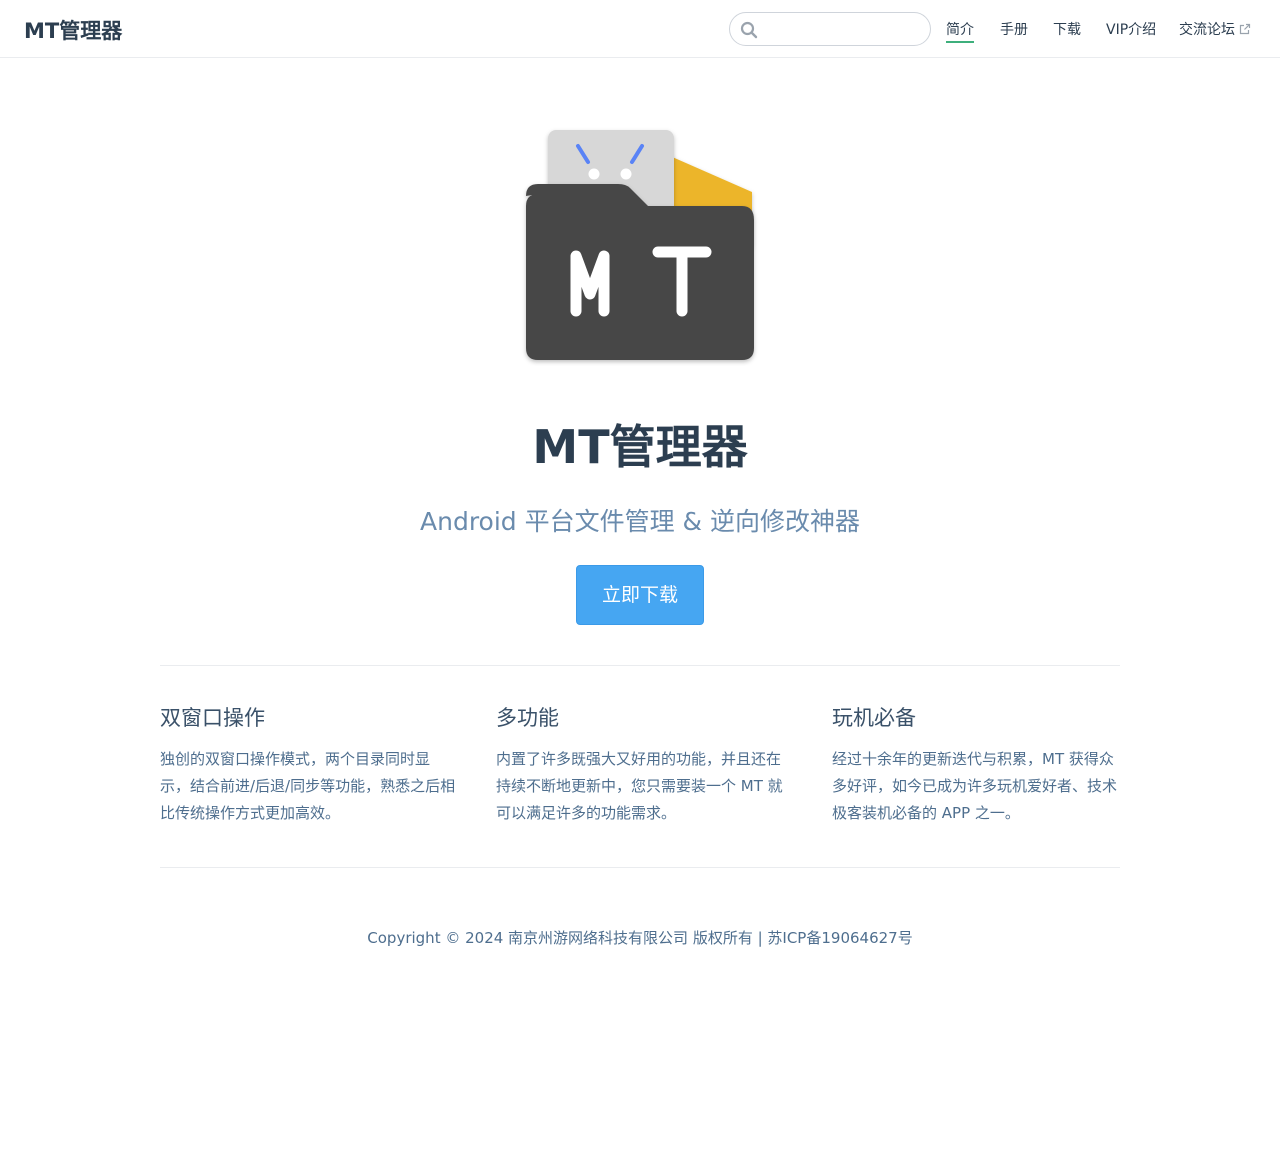 This screenshot has height=1167, width=1280. Describe the element at coordinates (212, 718) in the screenshot. I see `feature-title: 双窗口操作` at that location.